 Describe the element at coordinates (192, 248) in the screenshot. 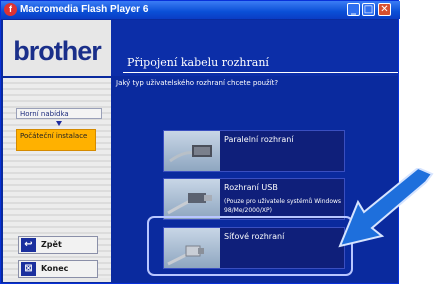

I see `network-cable-icon` at that location.